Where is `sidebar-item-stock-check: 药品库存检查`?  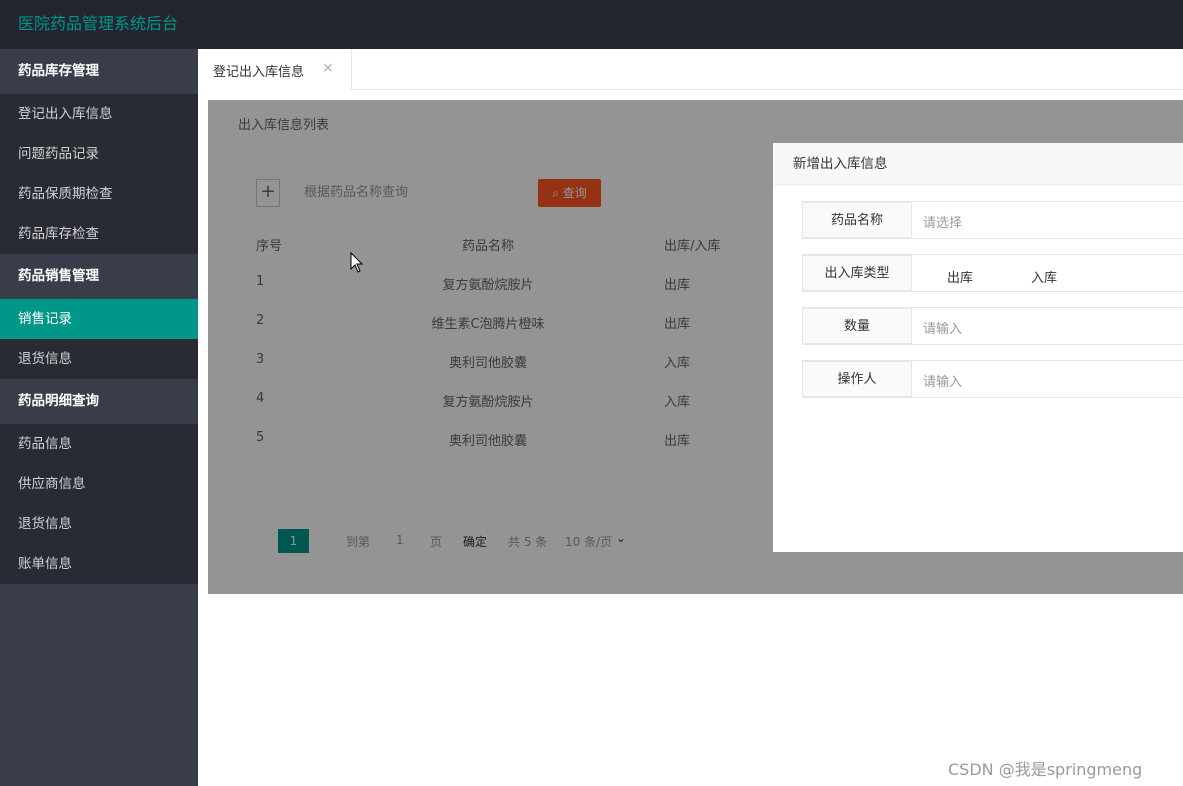 sidebar-item-stock-check: 药品库存检查 is located at coordinates (99, 234).